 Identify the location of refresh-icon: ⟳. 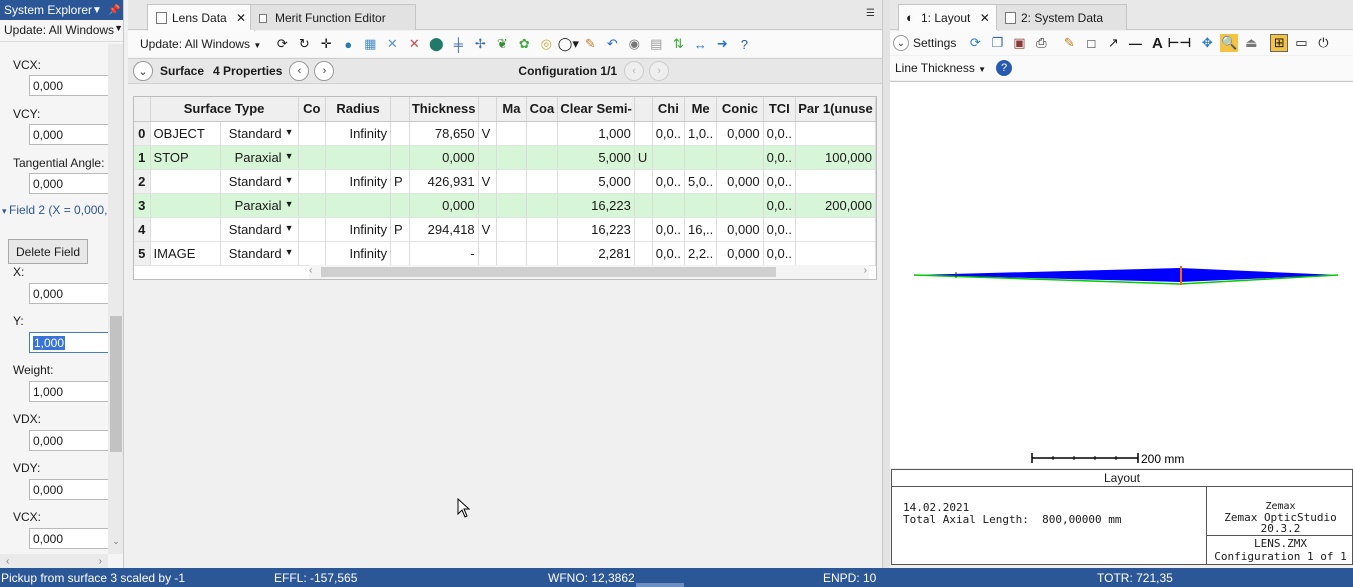
(975, 43).